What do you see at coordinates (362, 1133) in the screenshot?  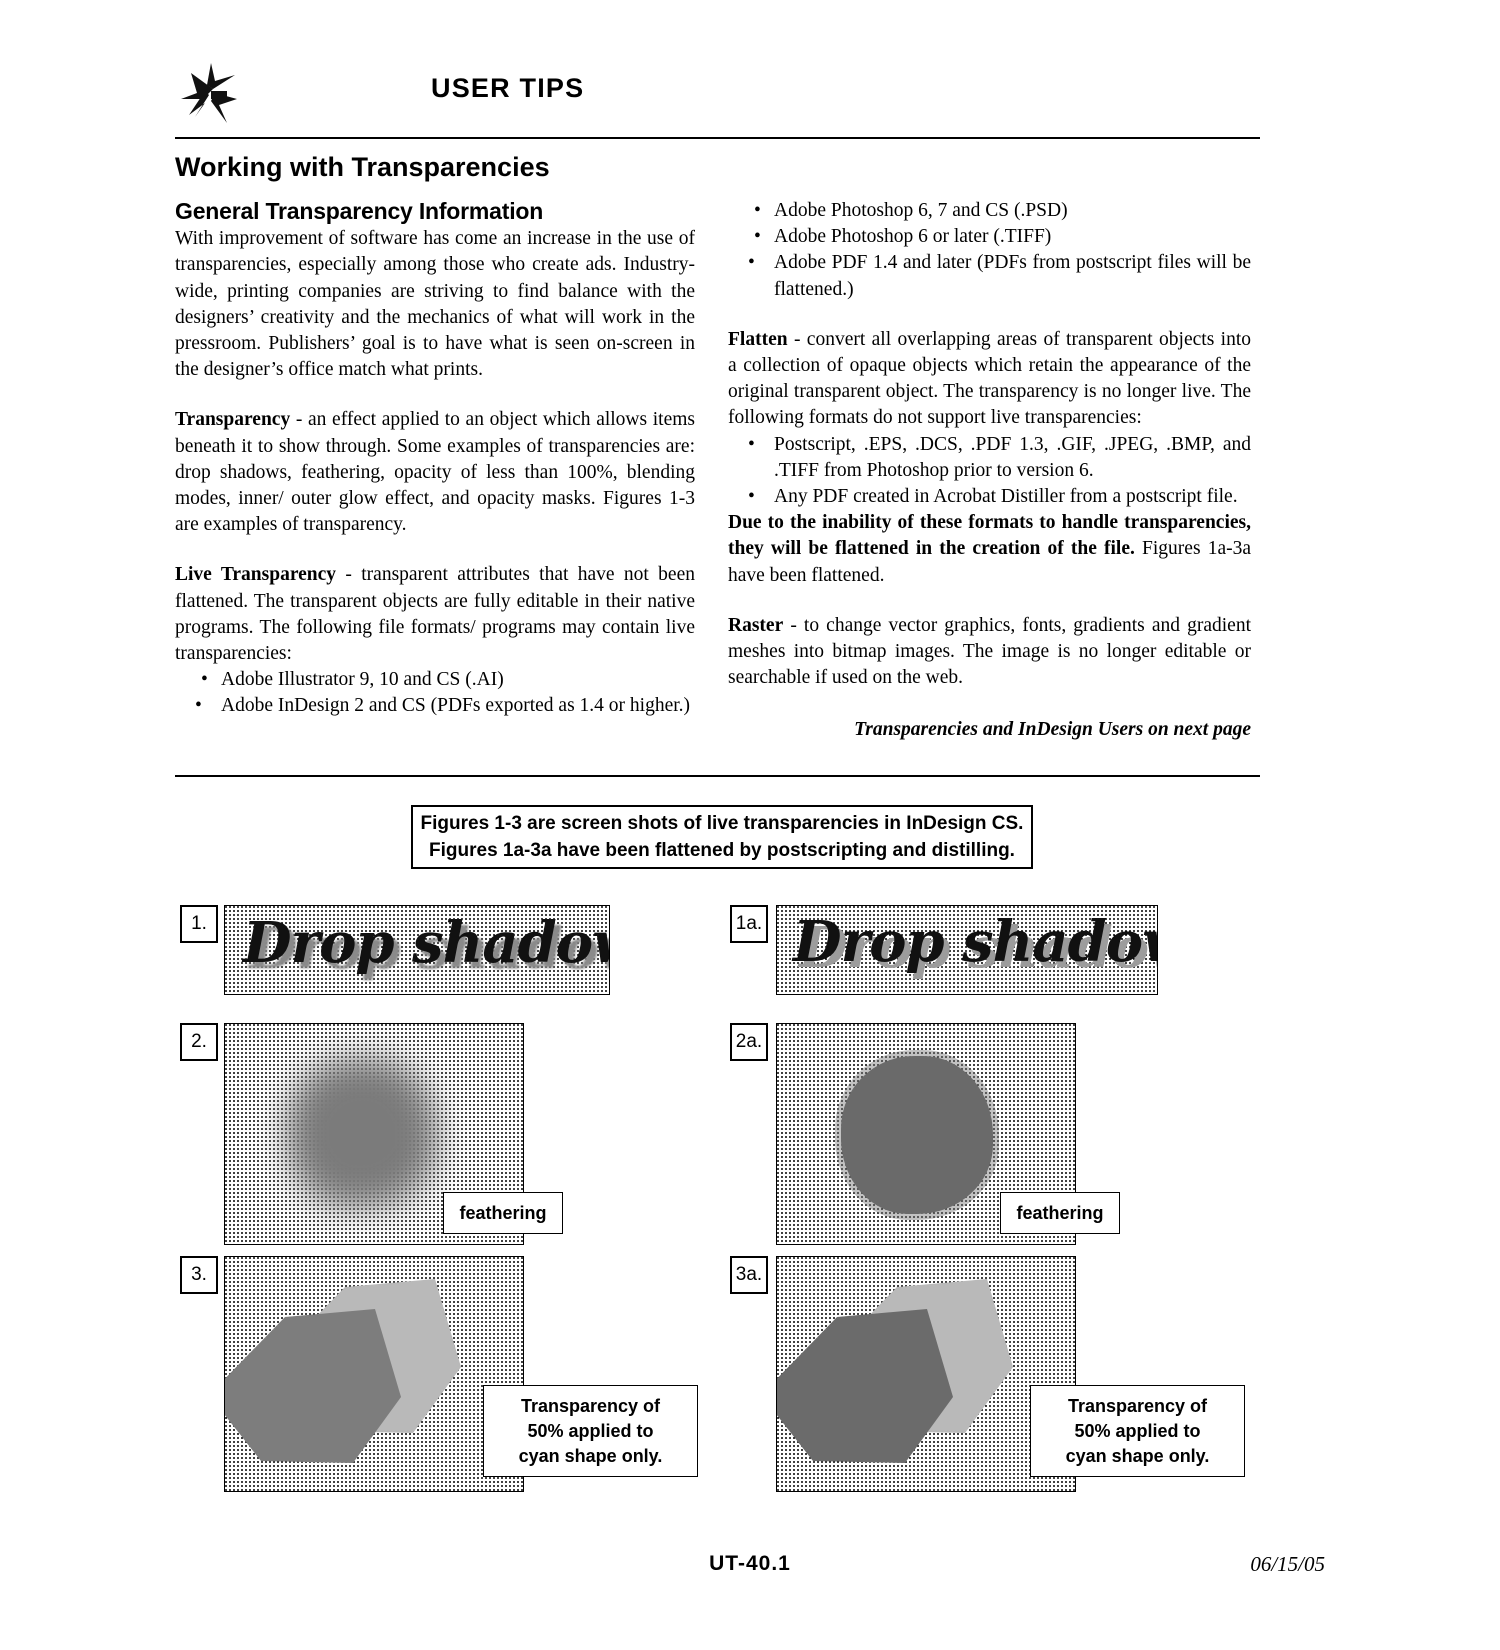 I see `feathered-blob` at bounding box center [362, 1133].